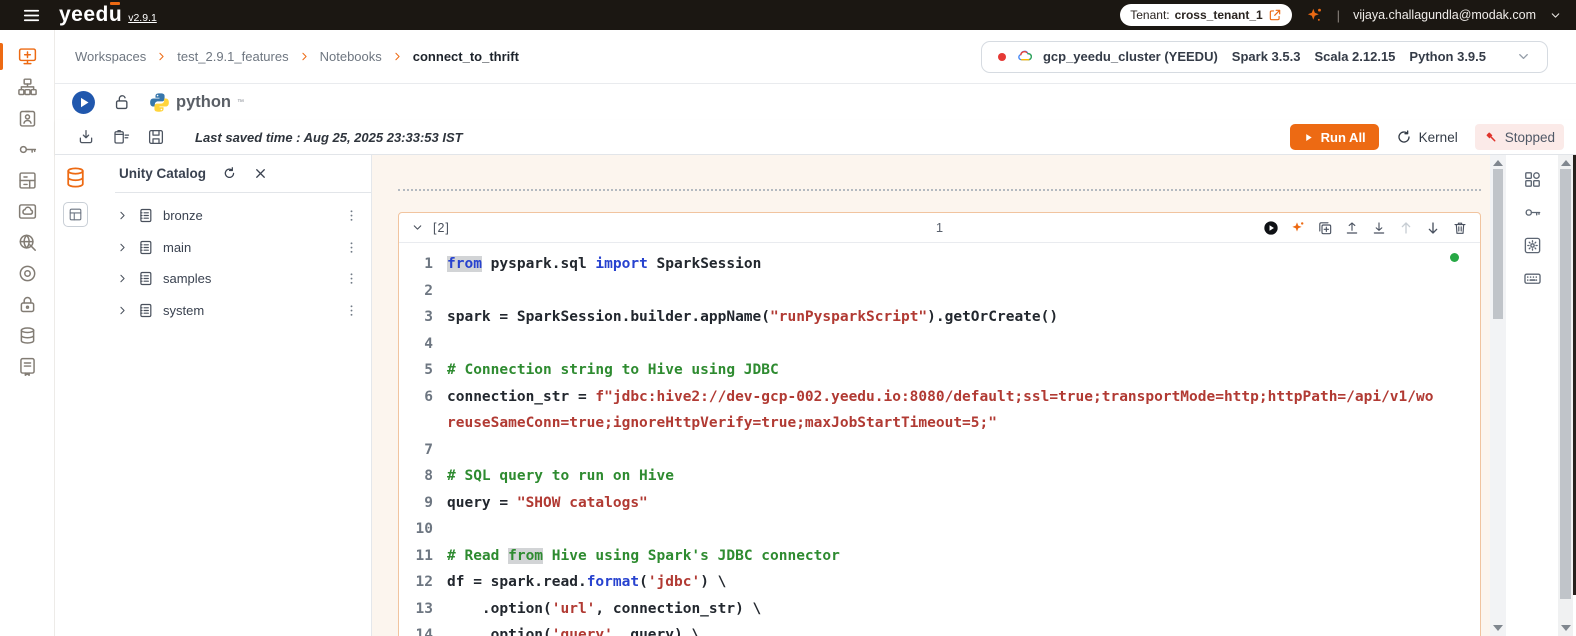  Describe the element at coordinates (27, 87) in the screenshot. I see `clusters-icon` at that location.